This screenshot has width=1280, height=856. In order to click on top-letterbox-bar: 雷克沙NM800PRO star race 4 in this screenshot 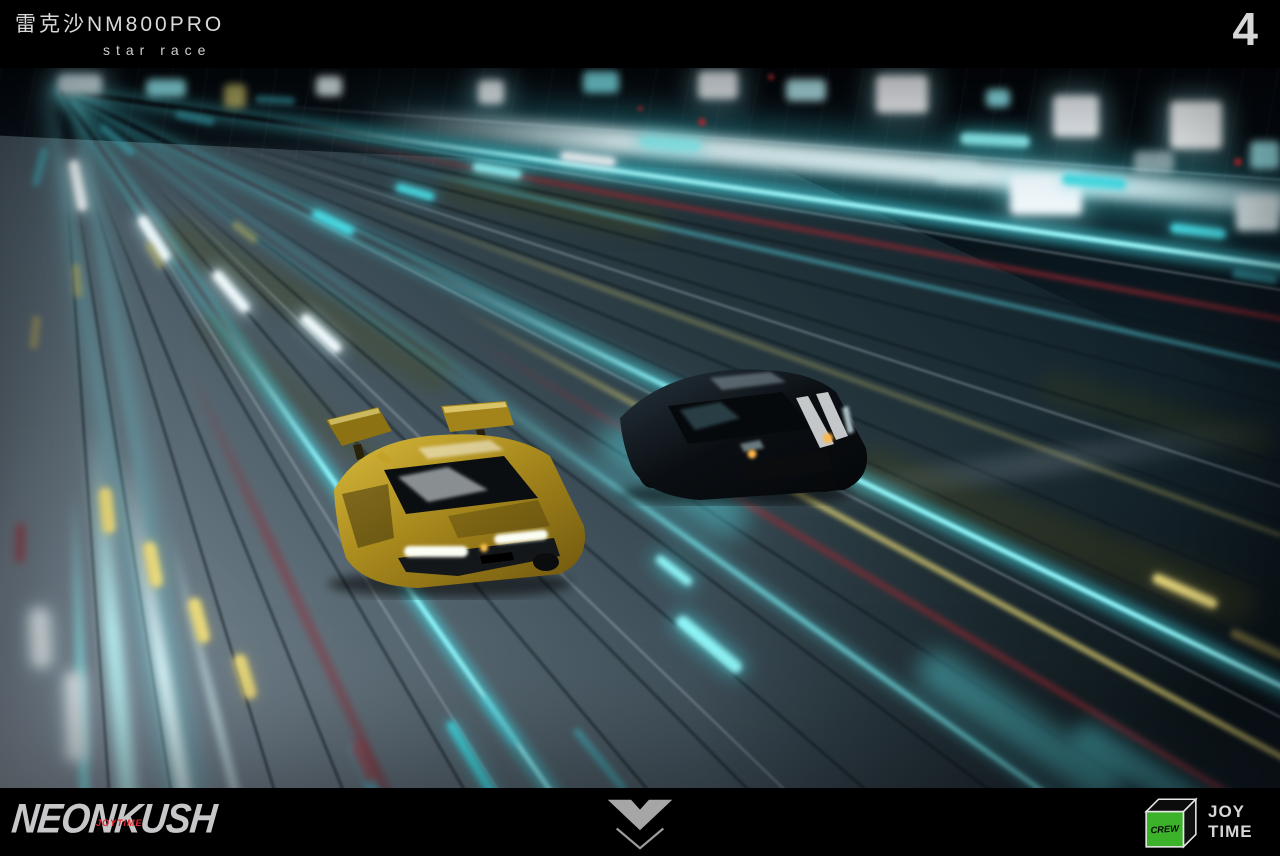, I will do `click(640, 34)`.